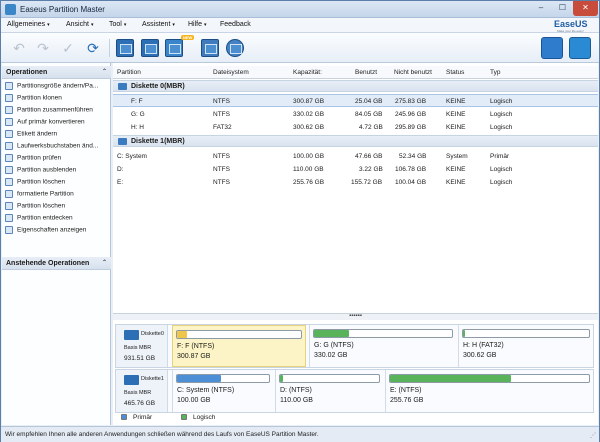 The height and width of the screenshot is (442, 600). I want to click on app-icon, so click(10, 9).